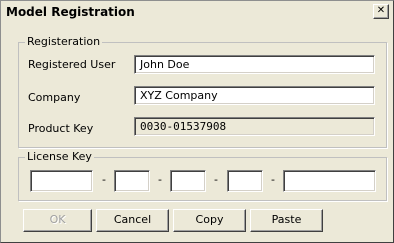 Image resolution: width=394 pixels, height=243 pixels. I want to click on close-button: ✕, so click(381, 11).